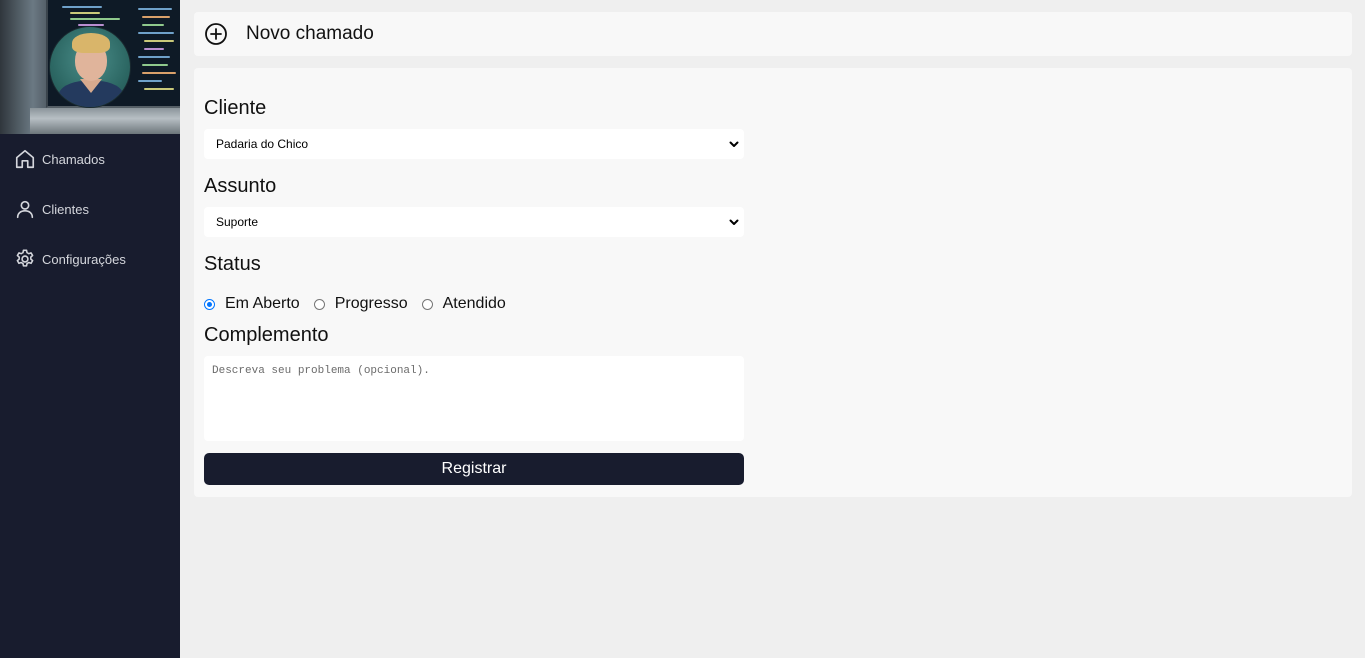 Image resolution: width=1365 pixels, height=658 pixels. What do you see at coordinates (262, 144) in the screenshot?
I see `cliente-selected-value: Padaria do Chico` at bounding box center [262, 144].